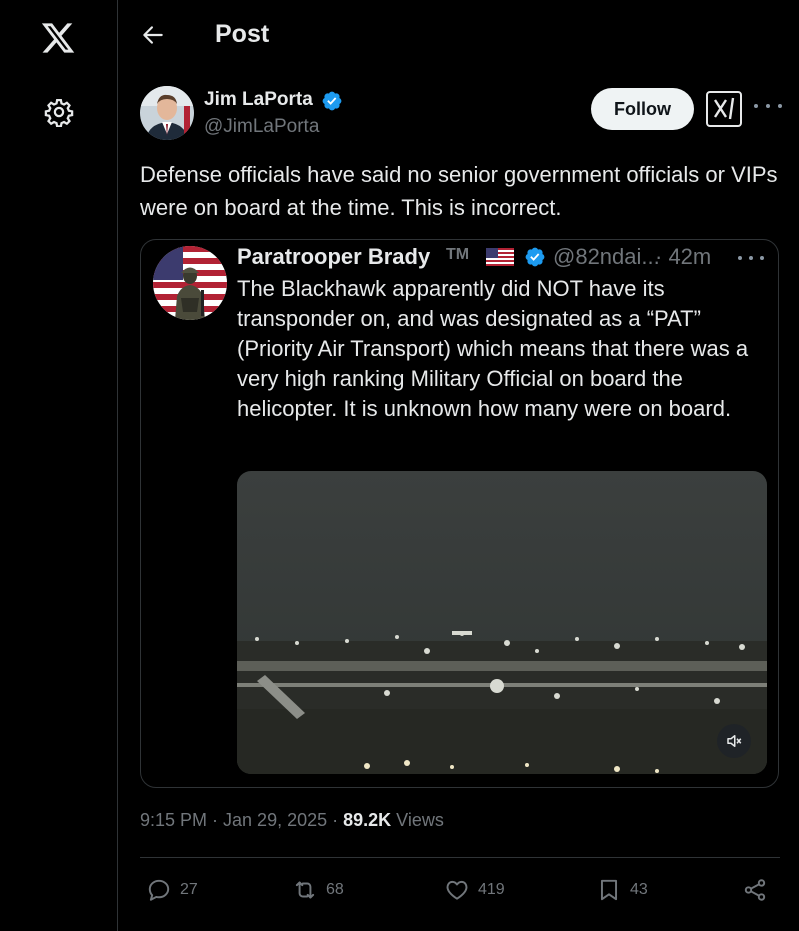 The image size is (799, 931). What do you see at coordinates (59, 112) in the screenshot?
I see `gear-icon` at bounding box center [59, 112].